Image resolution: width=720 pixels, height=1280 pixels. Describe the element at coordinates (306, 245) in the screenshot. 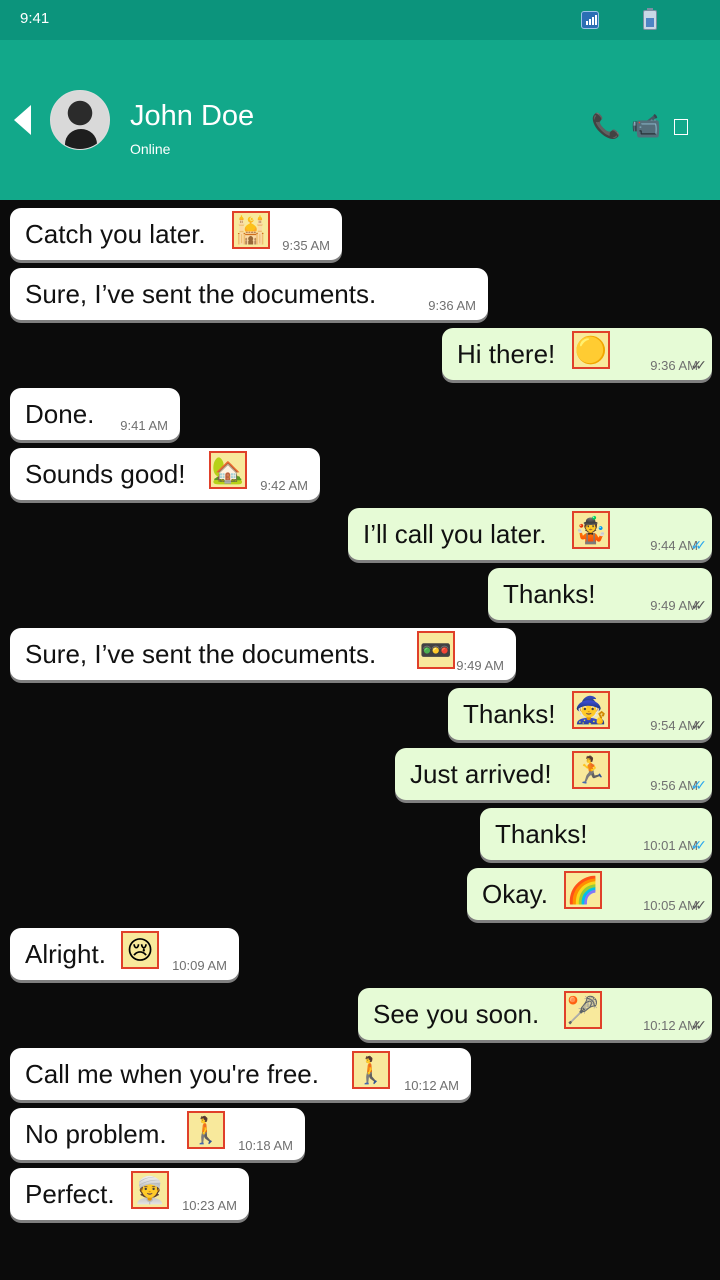

I see `message-timestamp: 9:35 AM` at that location.